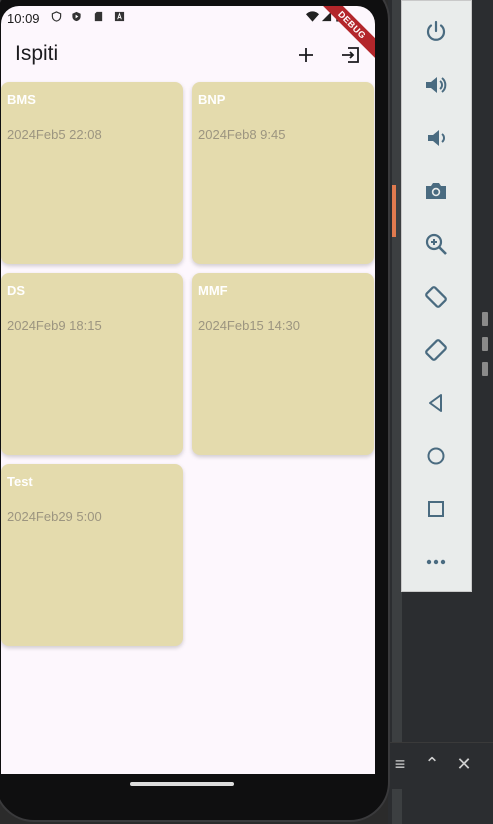 The width and height of the screenshot is (493, 824). I want to click on soft-wrap-icon: ≡, so click(400, 764).